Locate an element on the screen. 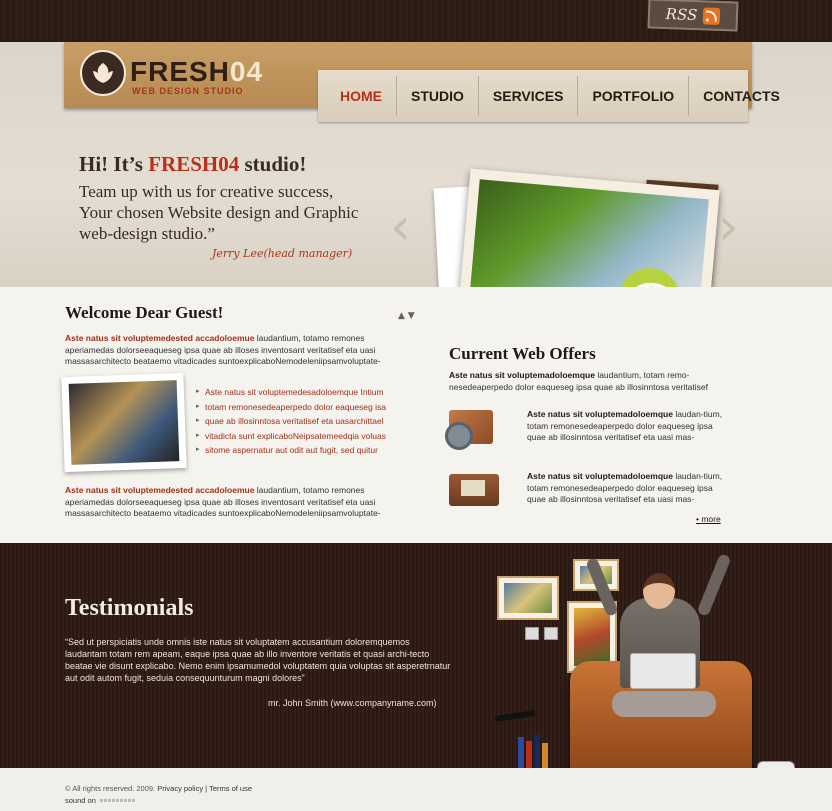 This screenshot has width=832, height=811. woman-head is located at coordinates (659, 591).